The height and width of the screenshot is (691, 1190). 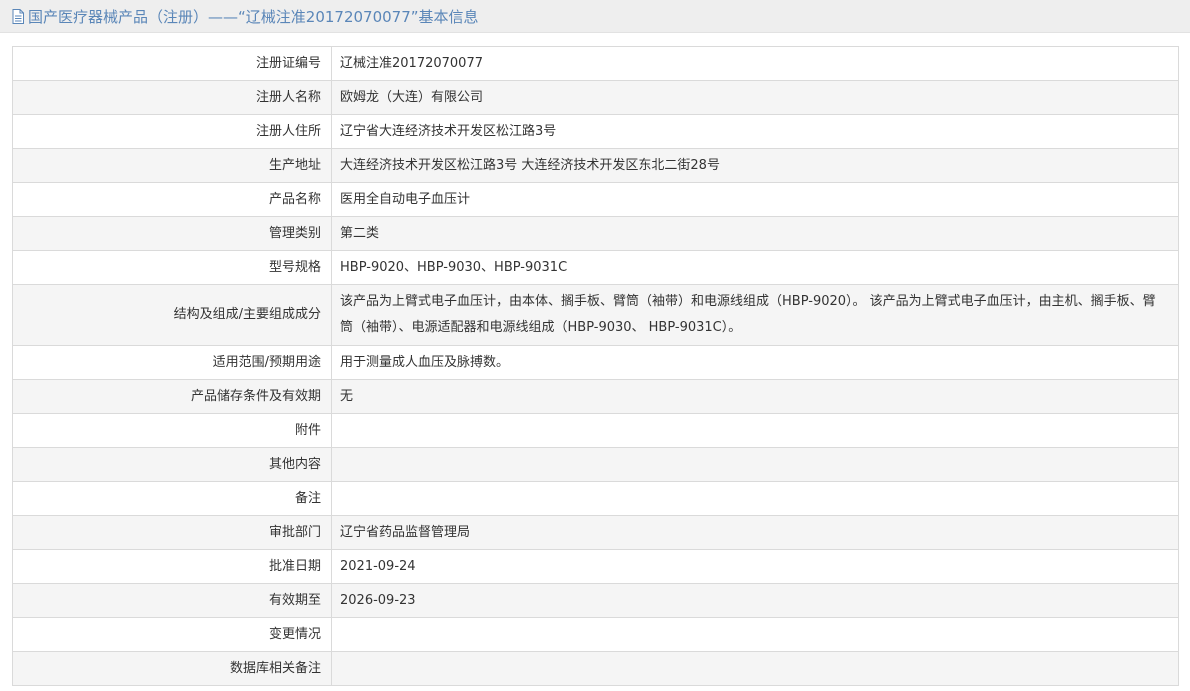 I want to click on table-row: 产品名称 医用全自动电子血压计, so click(x=595, y=199).